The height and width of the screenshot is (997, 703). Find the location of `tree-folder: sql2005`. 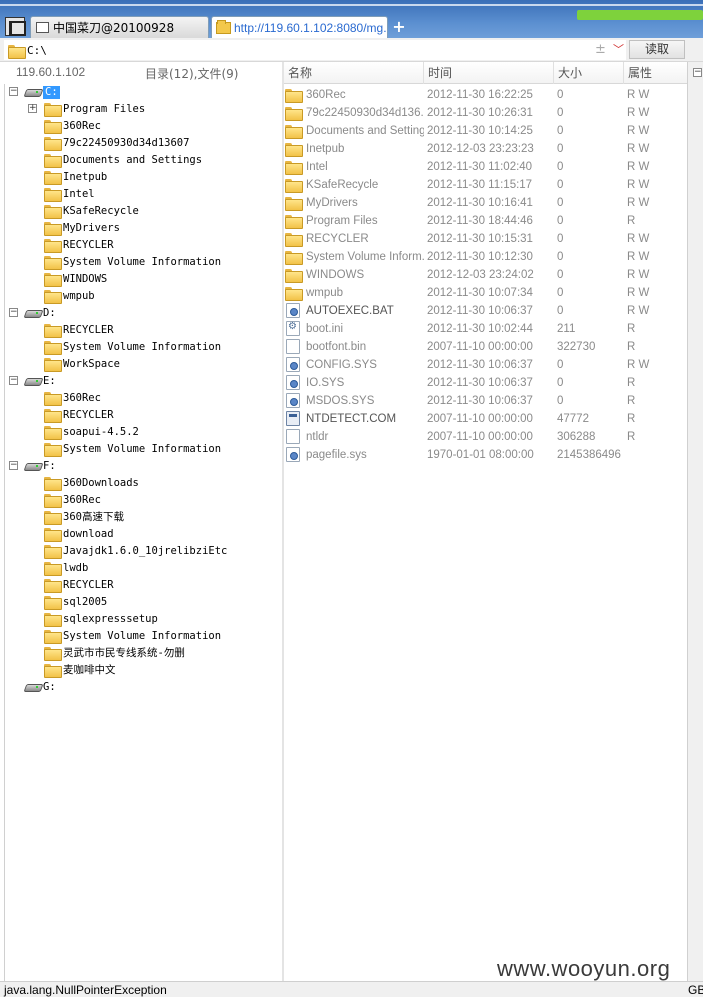

tree-folder: sql2005 is located at coordinates (144, 602).